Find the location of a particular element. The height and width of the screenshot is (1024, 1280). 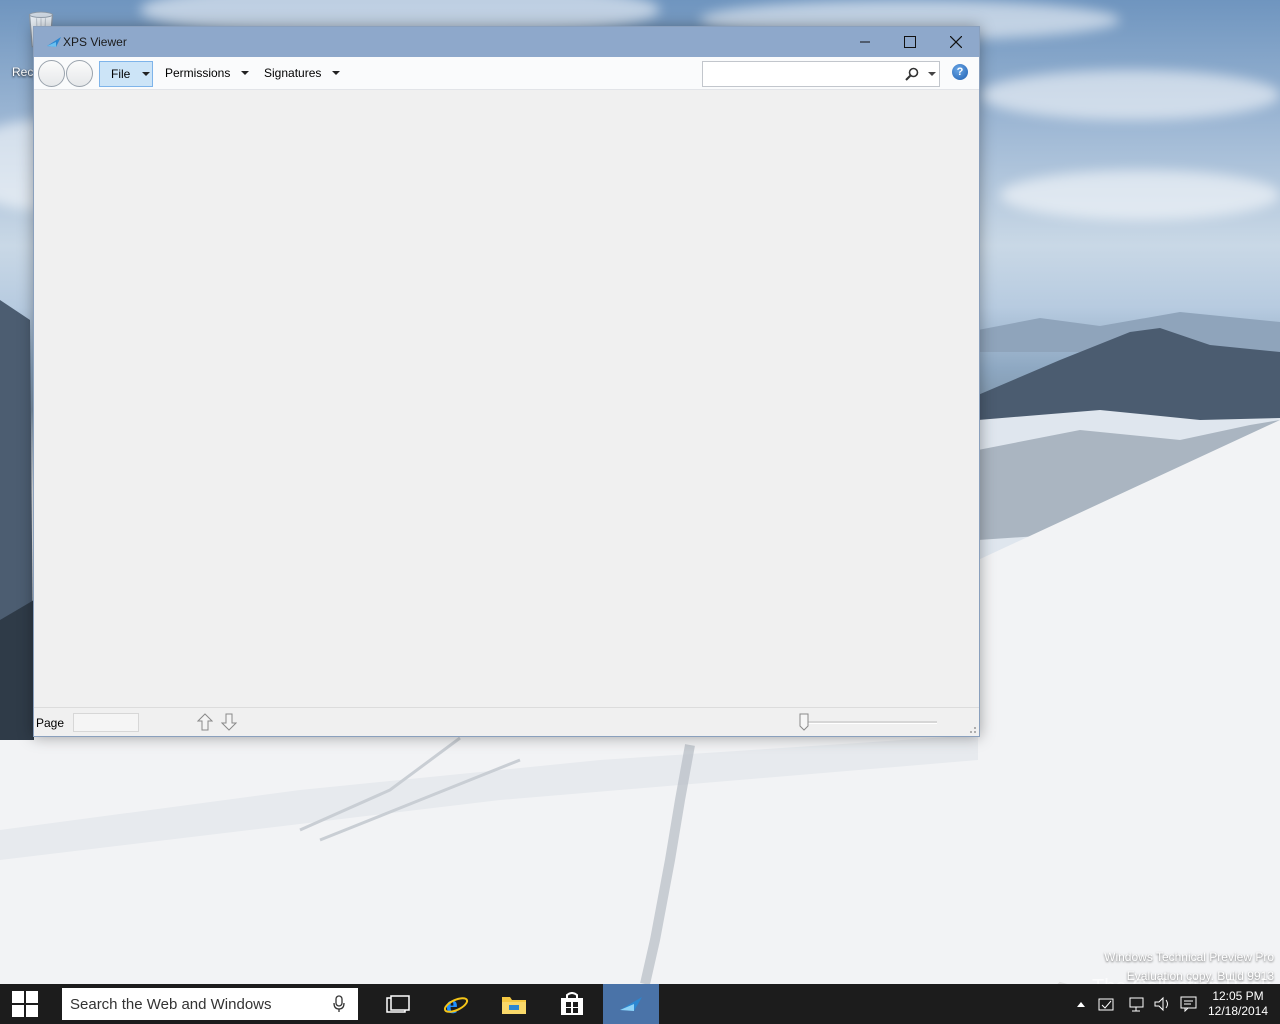

page-label: Page is located at coordinates (50, 723).